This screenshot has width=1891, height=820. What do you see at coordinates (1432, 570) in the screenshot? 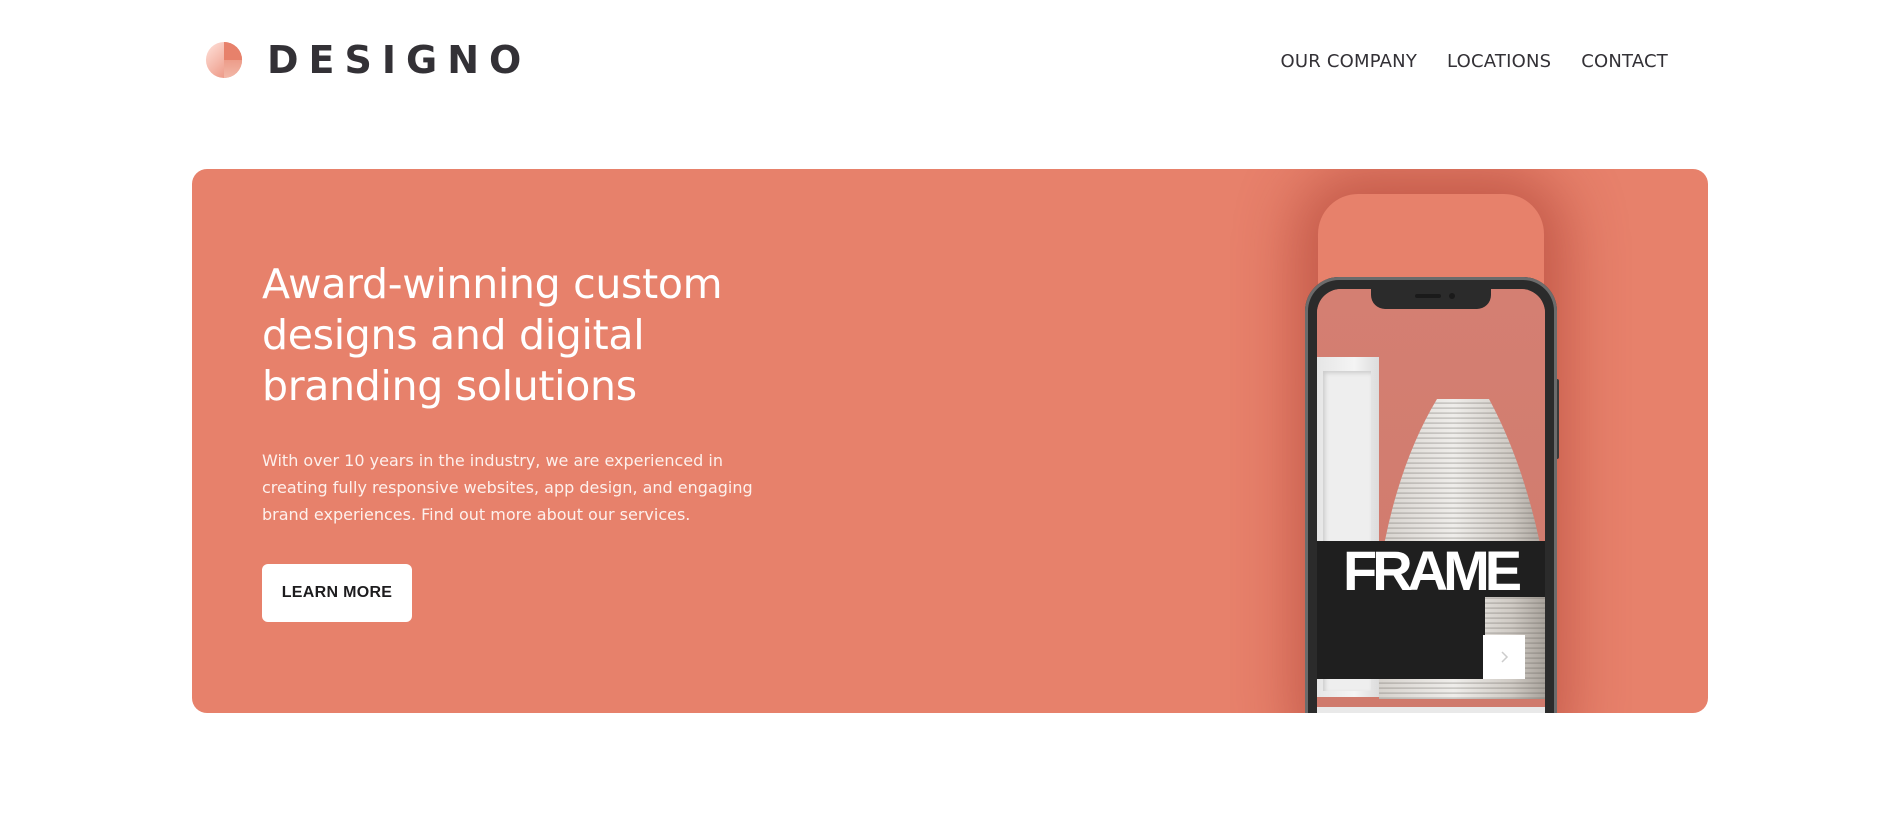
I see `screen-frame-word: FRAME` at bounding box center [1432, 570].